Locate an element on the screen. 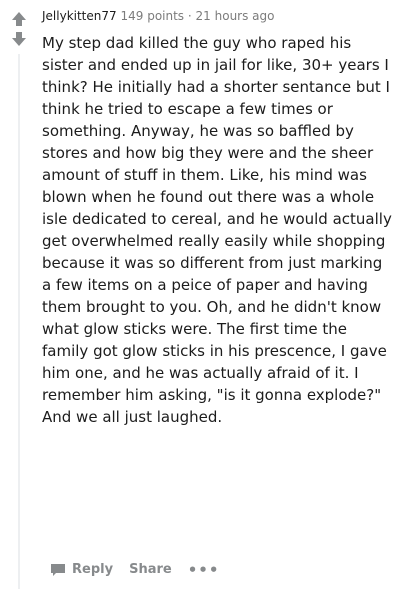 This screenshot has height=589, width=400. share-label: Share is located at coordinates (150, 569).